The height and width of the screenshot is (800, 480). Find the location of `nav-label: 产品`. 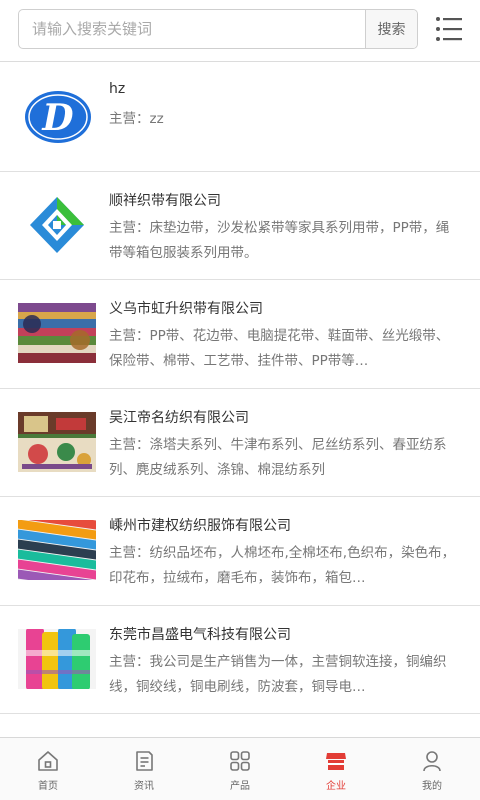

nav-label: 产品 is located at coordinates (240, 786).